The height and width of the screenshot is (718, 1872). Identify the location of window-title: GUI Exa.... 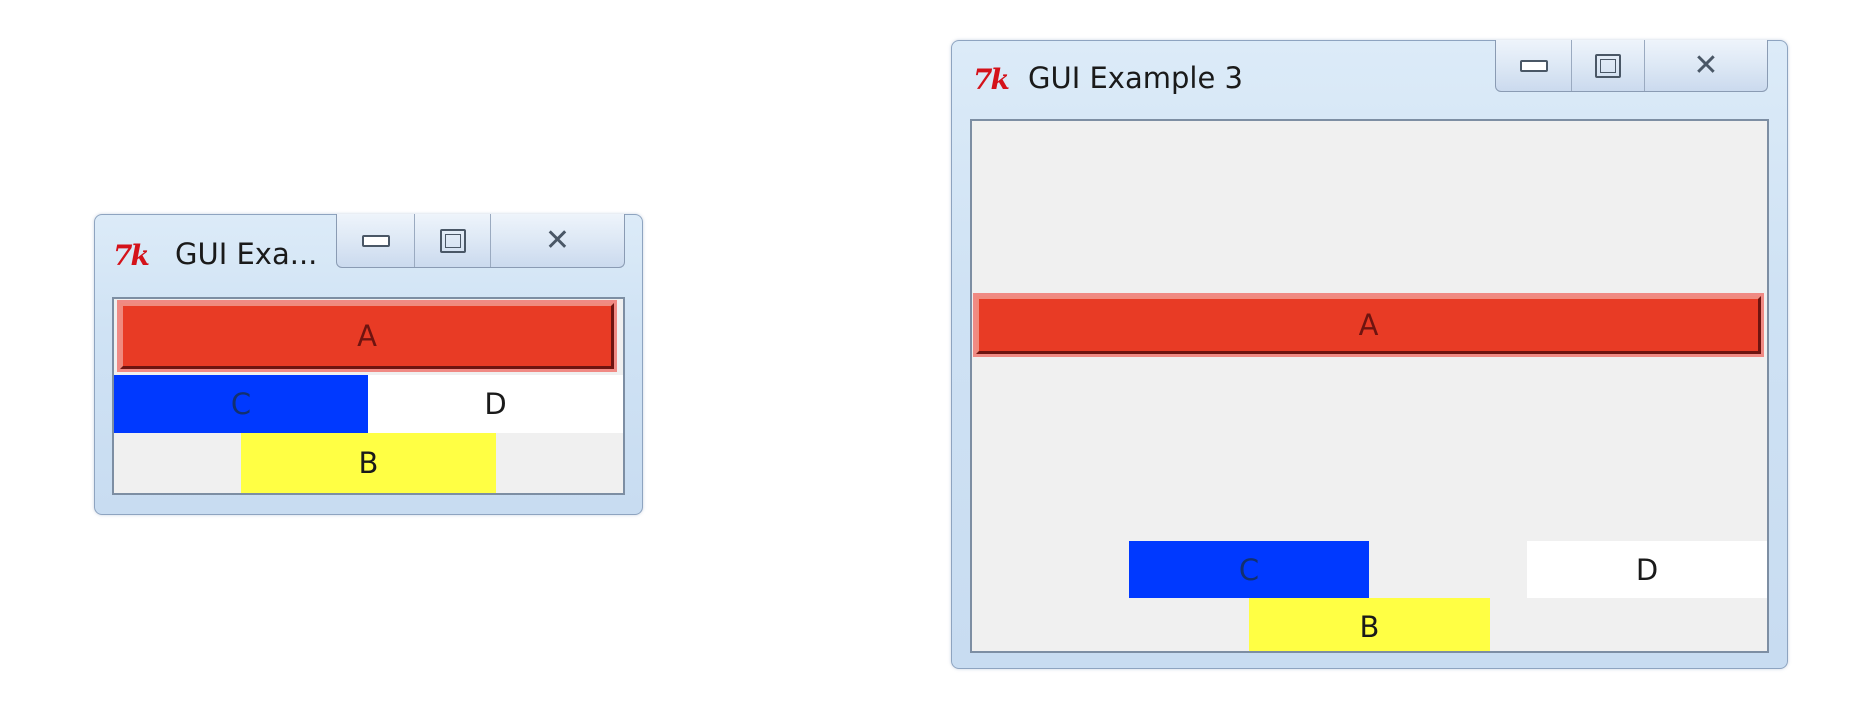
(246, 254).